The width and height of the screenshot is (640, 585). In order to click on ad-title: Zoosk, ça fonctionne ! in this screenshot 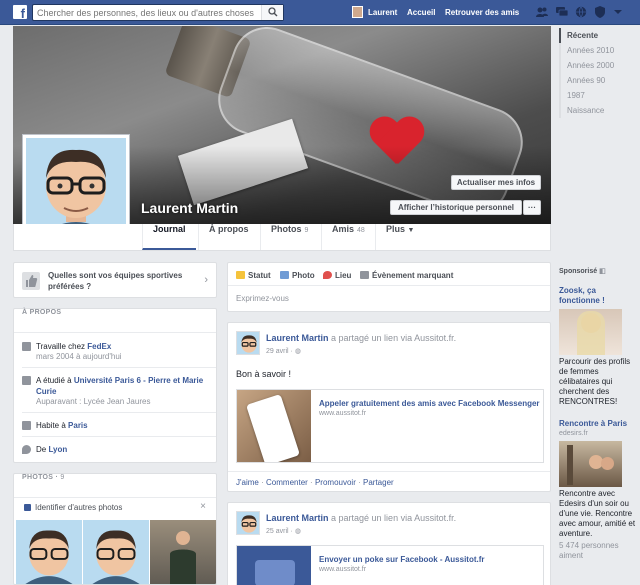, I will do `click(597, 296)`.